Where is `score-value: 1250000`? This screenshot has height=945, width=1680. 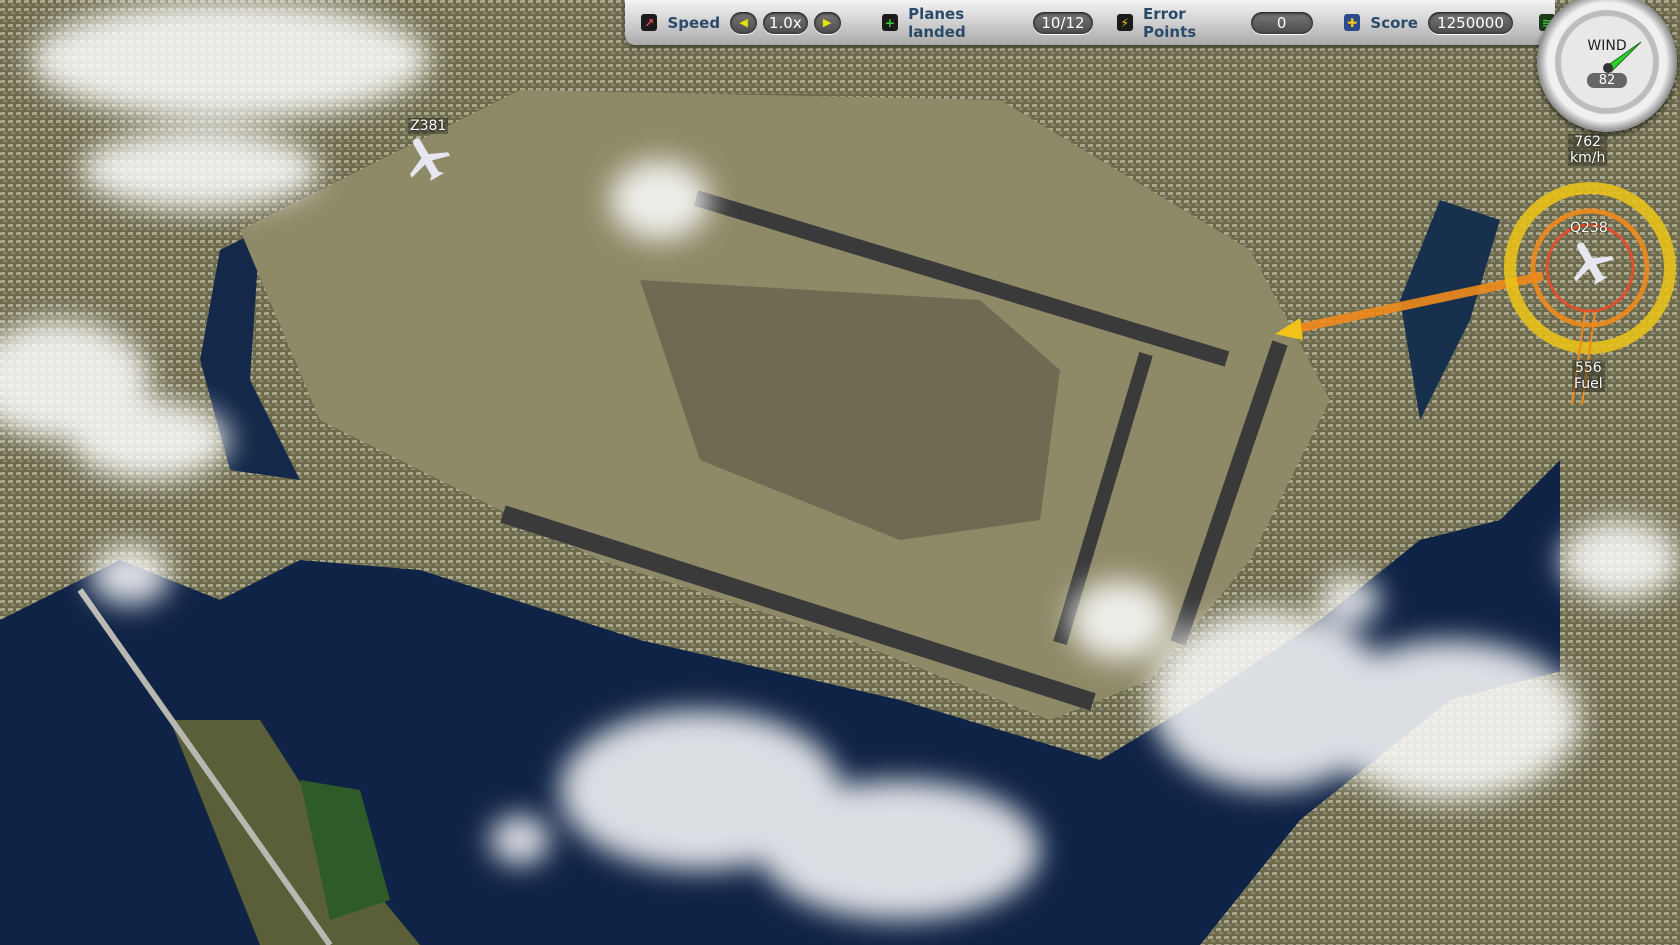 score-value: 1250000 is located at coordinates (1470, 22).